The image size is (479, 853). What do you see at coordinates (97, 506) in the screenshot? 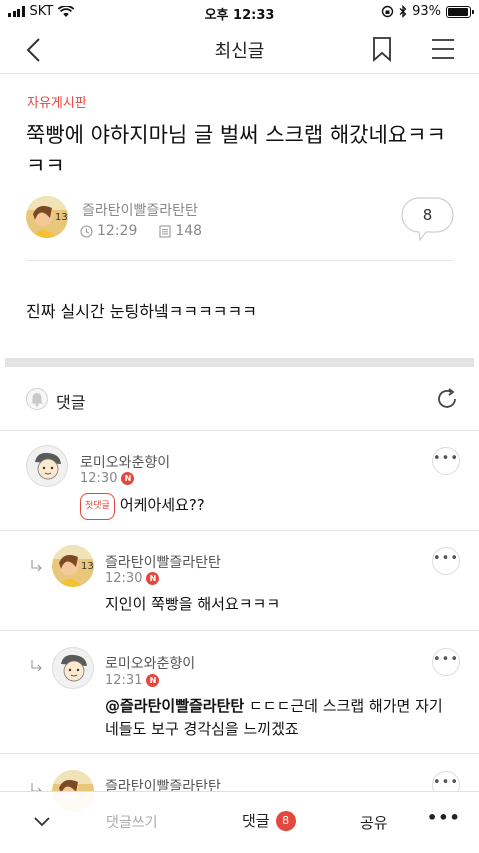
I see `first-comment-badge: 첫댓글` at bounding box center [97, 506].